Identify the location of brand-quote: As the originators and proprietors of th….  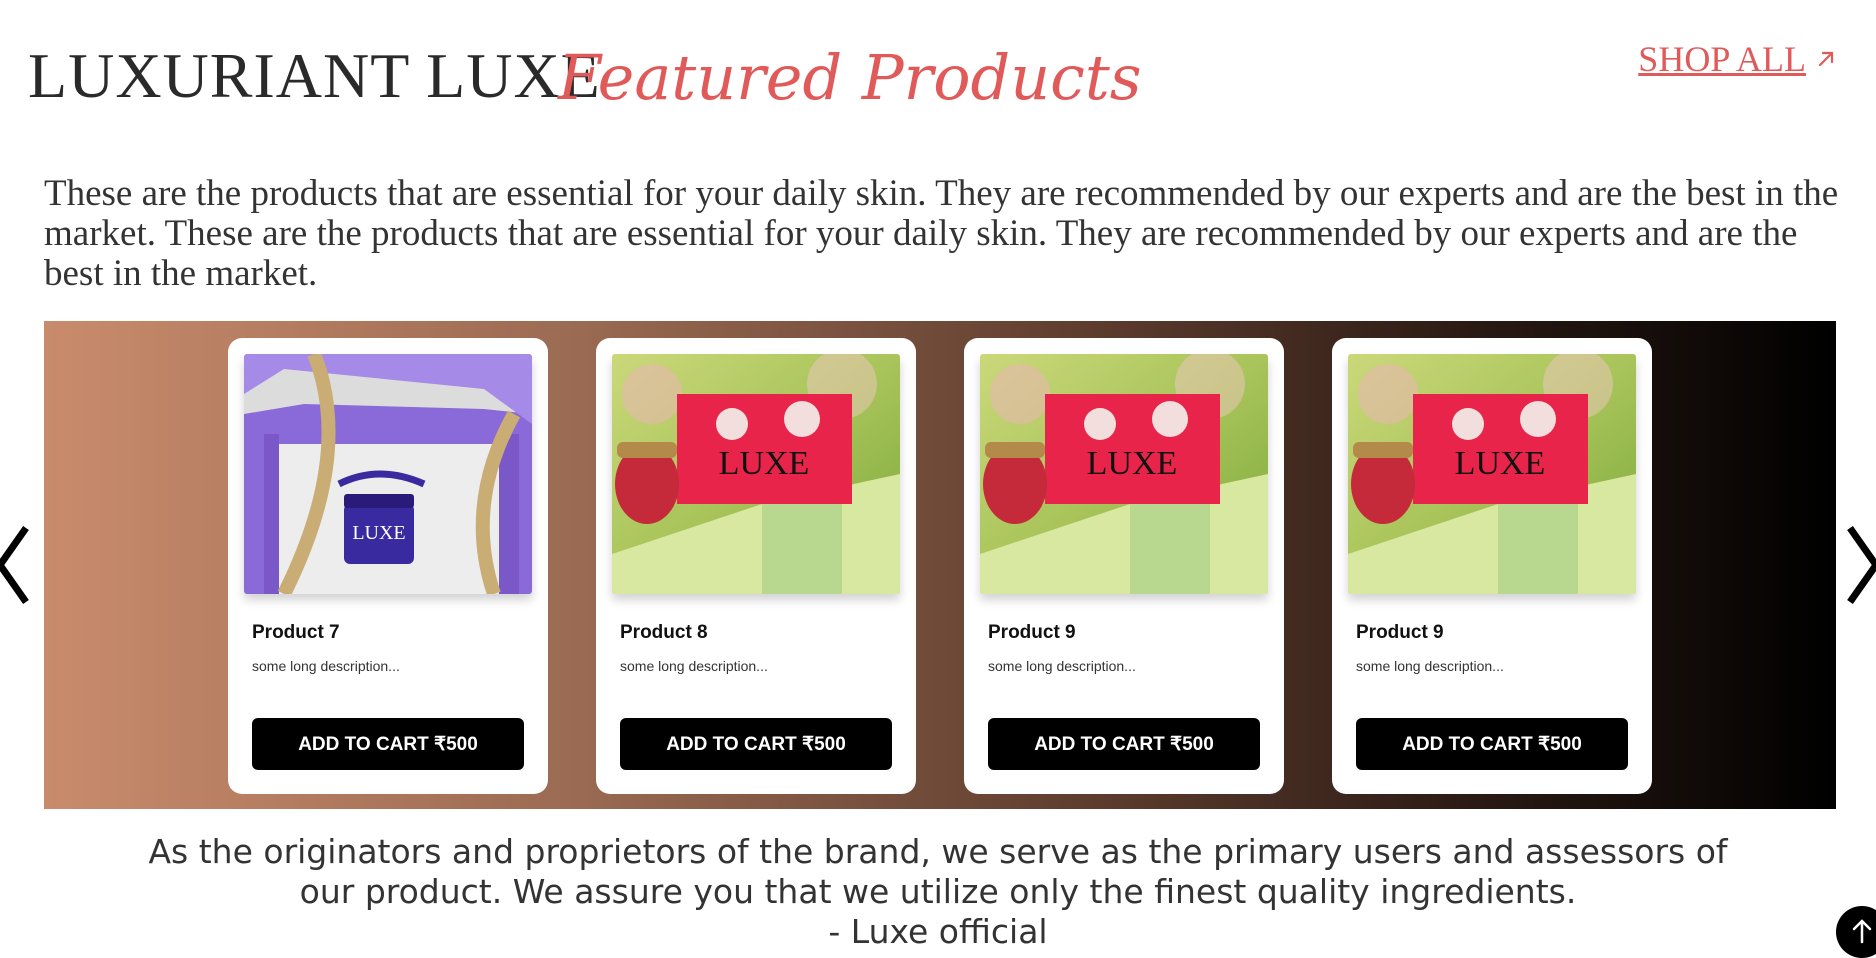
(938, 892).